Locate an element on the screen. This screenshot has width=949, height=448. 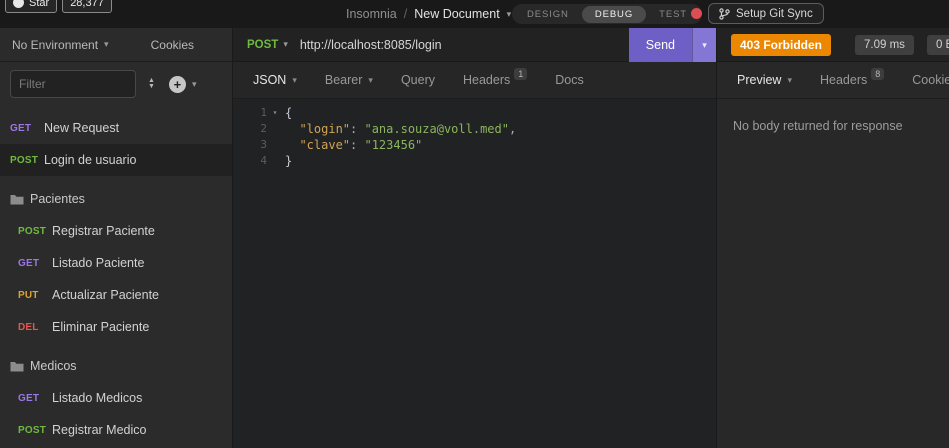
github-icon is located at coordinates (18, 4).